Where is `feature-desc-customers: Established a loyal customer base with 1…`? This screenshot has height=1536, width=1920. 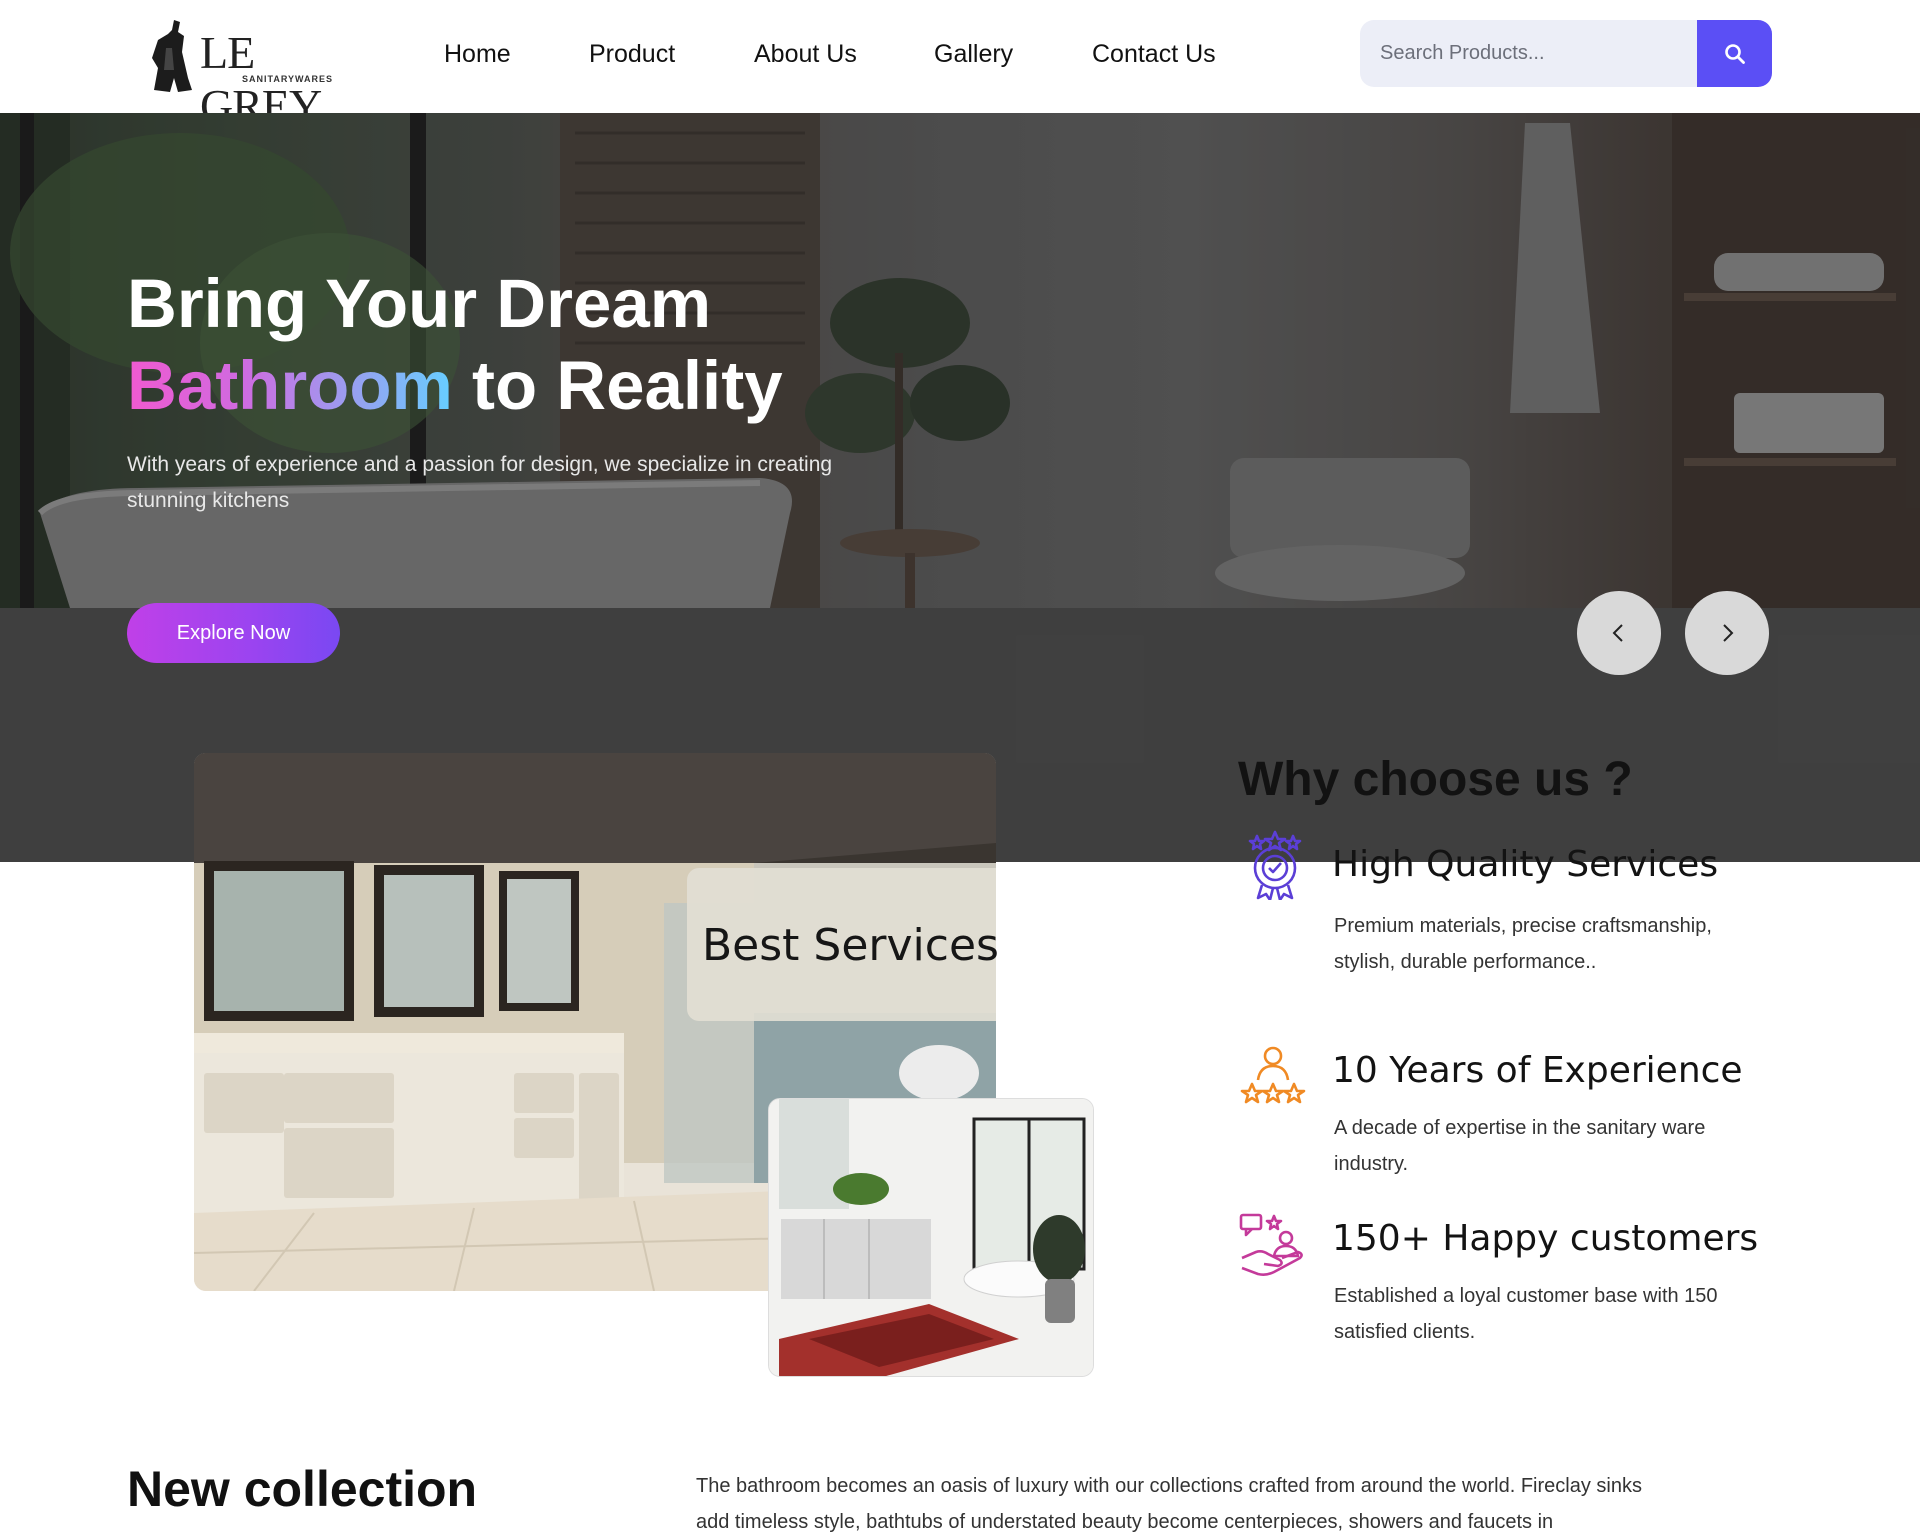
feature-desc-customers: Established a loyal customer base with 1… is located at coordinates (1526, 1314).